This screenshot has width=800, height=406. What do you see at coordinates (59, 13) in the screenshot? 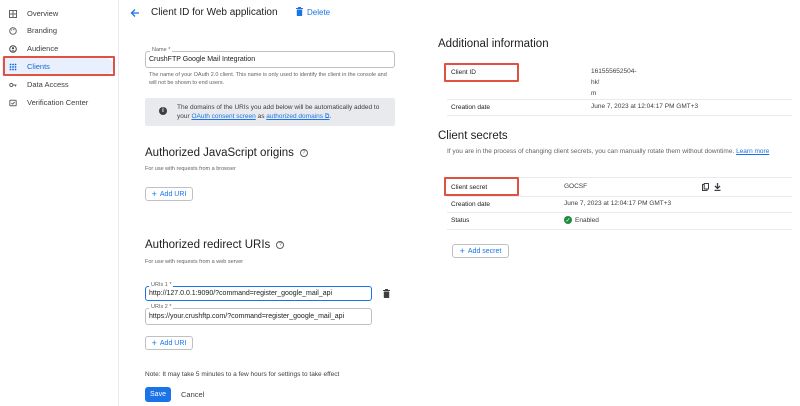
I see `sidebar-item-overview: Overview` at bounding box center [59, 13].